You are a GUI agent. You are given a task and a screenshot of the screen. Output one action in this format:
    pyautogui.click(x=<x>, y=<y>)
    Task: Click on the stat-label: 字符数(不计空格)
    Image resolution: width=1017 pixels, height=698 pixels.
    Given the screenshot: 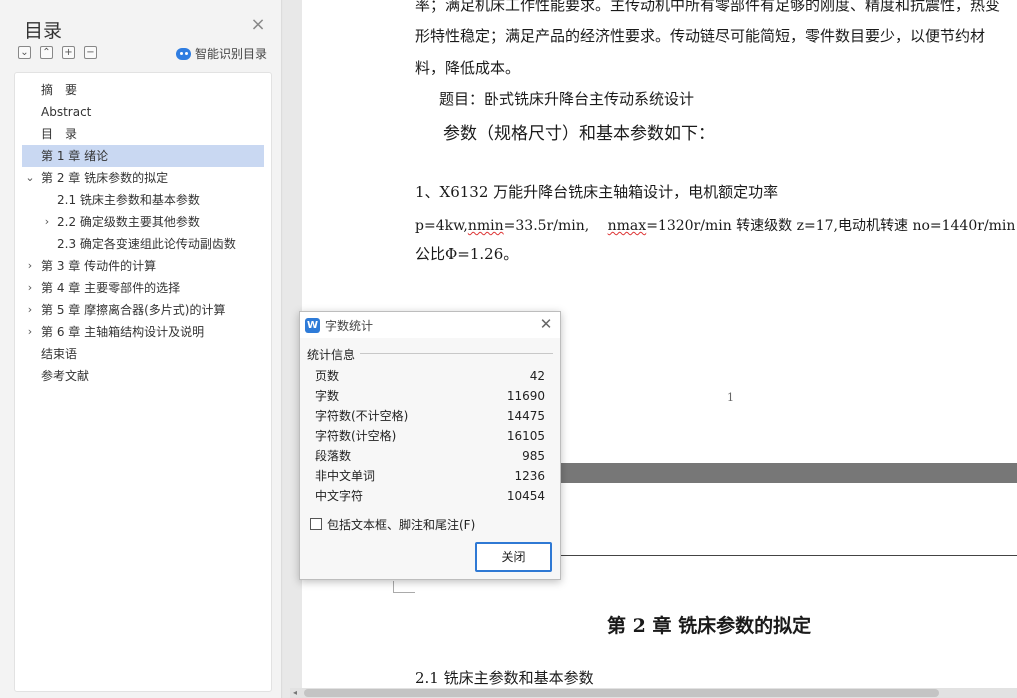 What is the action you would take?
    pyautogui.click(x=362, y=416)
    